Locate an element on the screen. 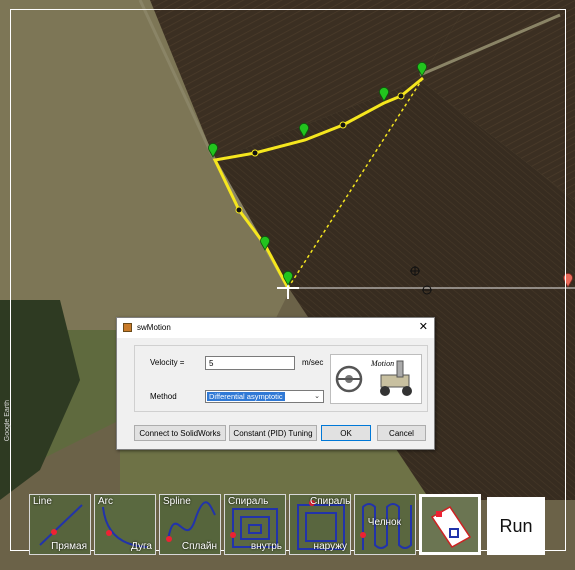 The image size is (575, 570). tool-spiral-in-label: Спираль is located at coordinates (248, 501).